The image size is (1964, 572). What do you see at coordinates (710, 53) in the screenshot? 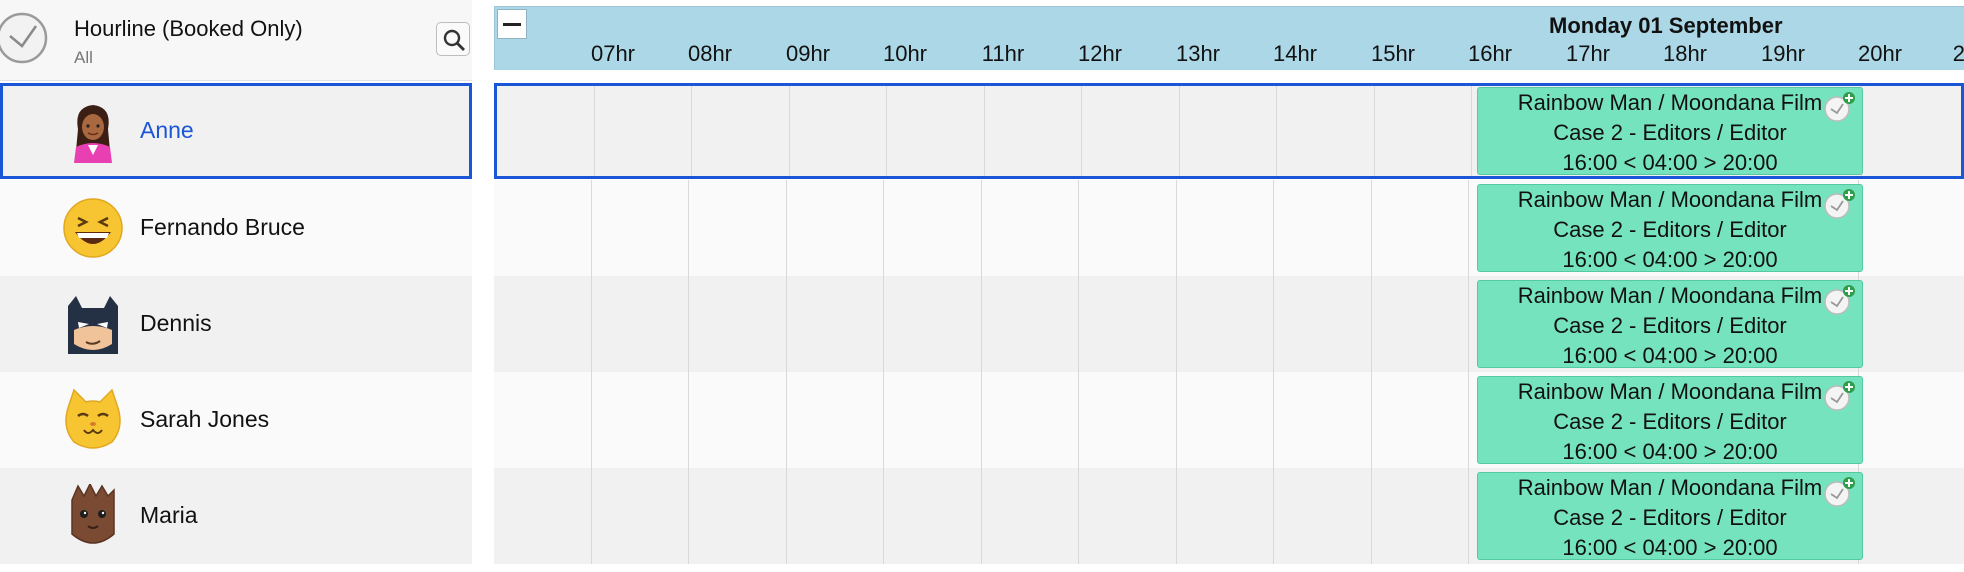
I see `hour-label: 08hr` at bounding box center [710, 53].